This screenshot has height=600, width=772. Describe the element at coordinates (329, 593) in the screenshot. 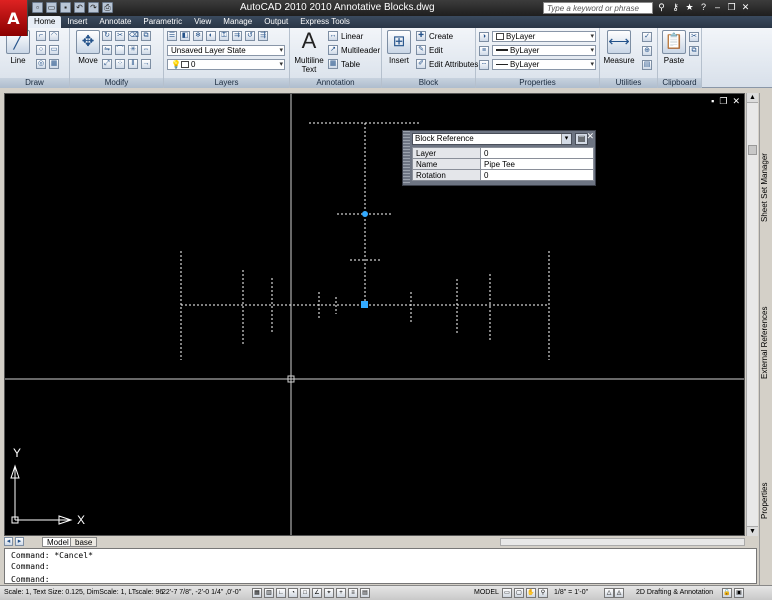

I see `dynamic-ucs-icon: ⌖` at that location.